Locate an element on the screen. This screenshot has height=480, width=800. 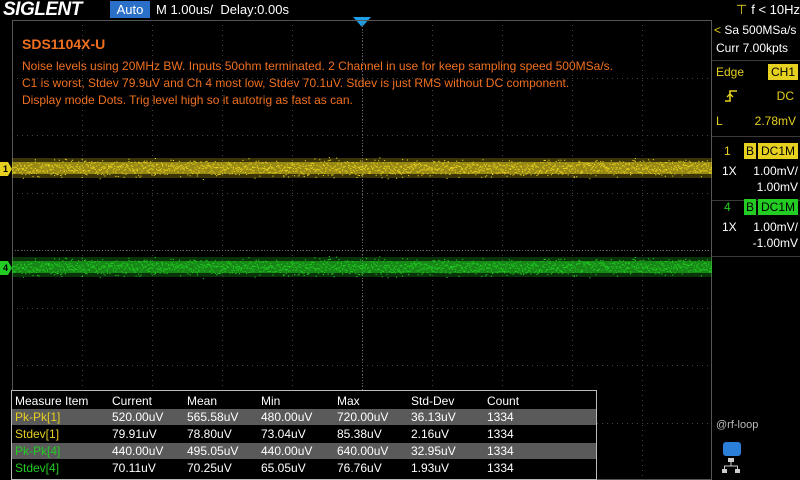
col-header-mean: Mean is located at coordinates (202, 401).